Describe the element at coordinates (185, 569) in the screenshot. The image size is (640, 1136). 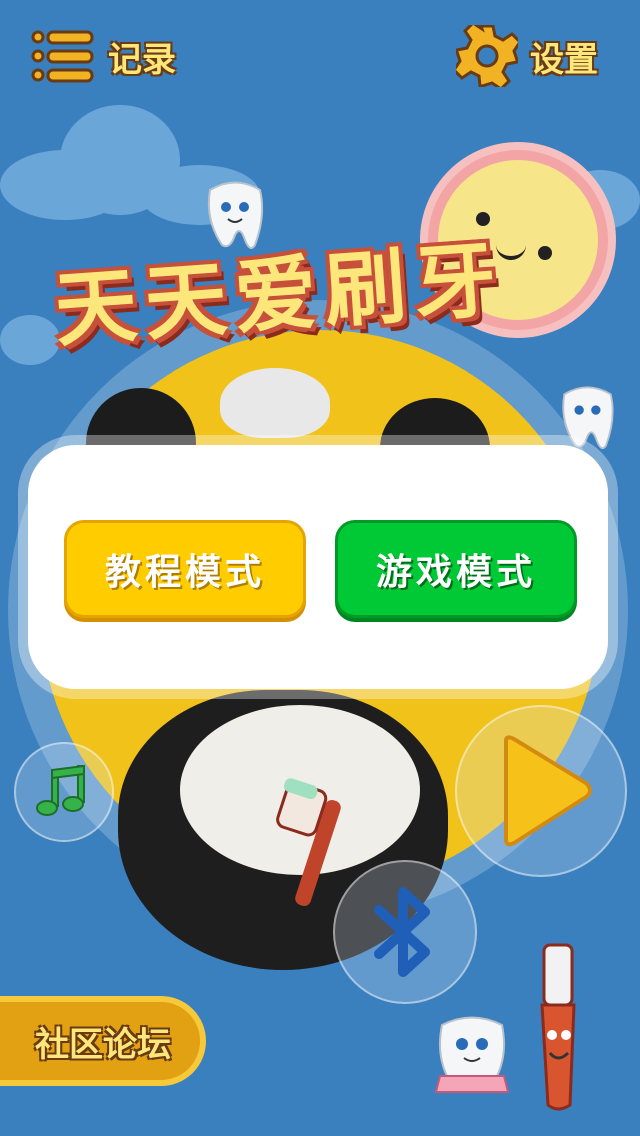
I see `tutorial-mode-button: 教程模式` at that location.